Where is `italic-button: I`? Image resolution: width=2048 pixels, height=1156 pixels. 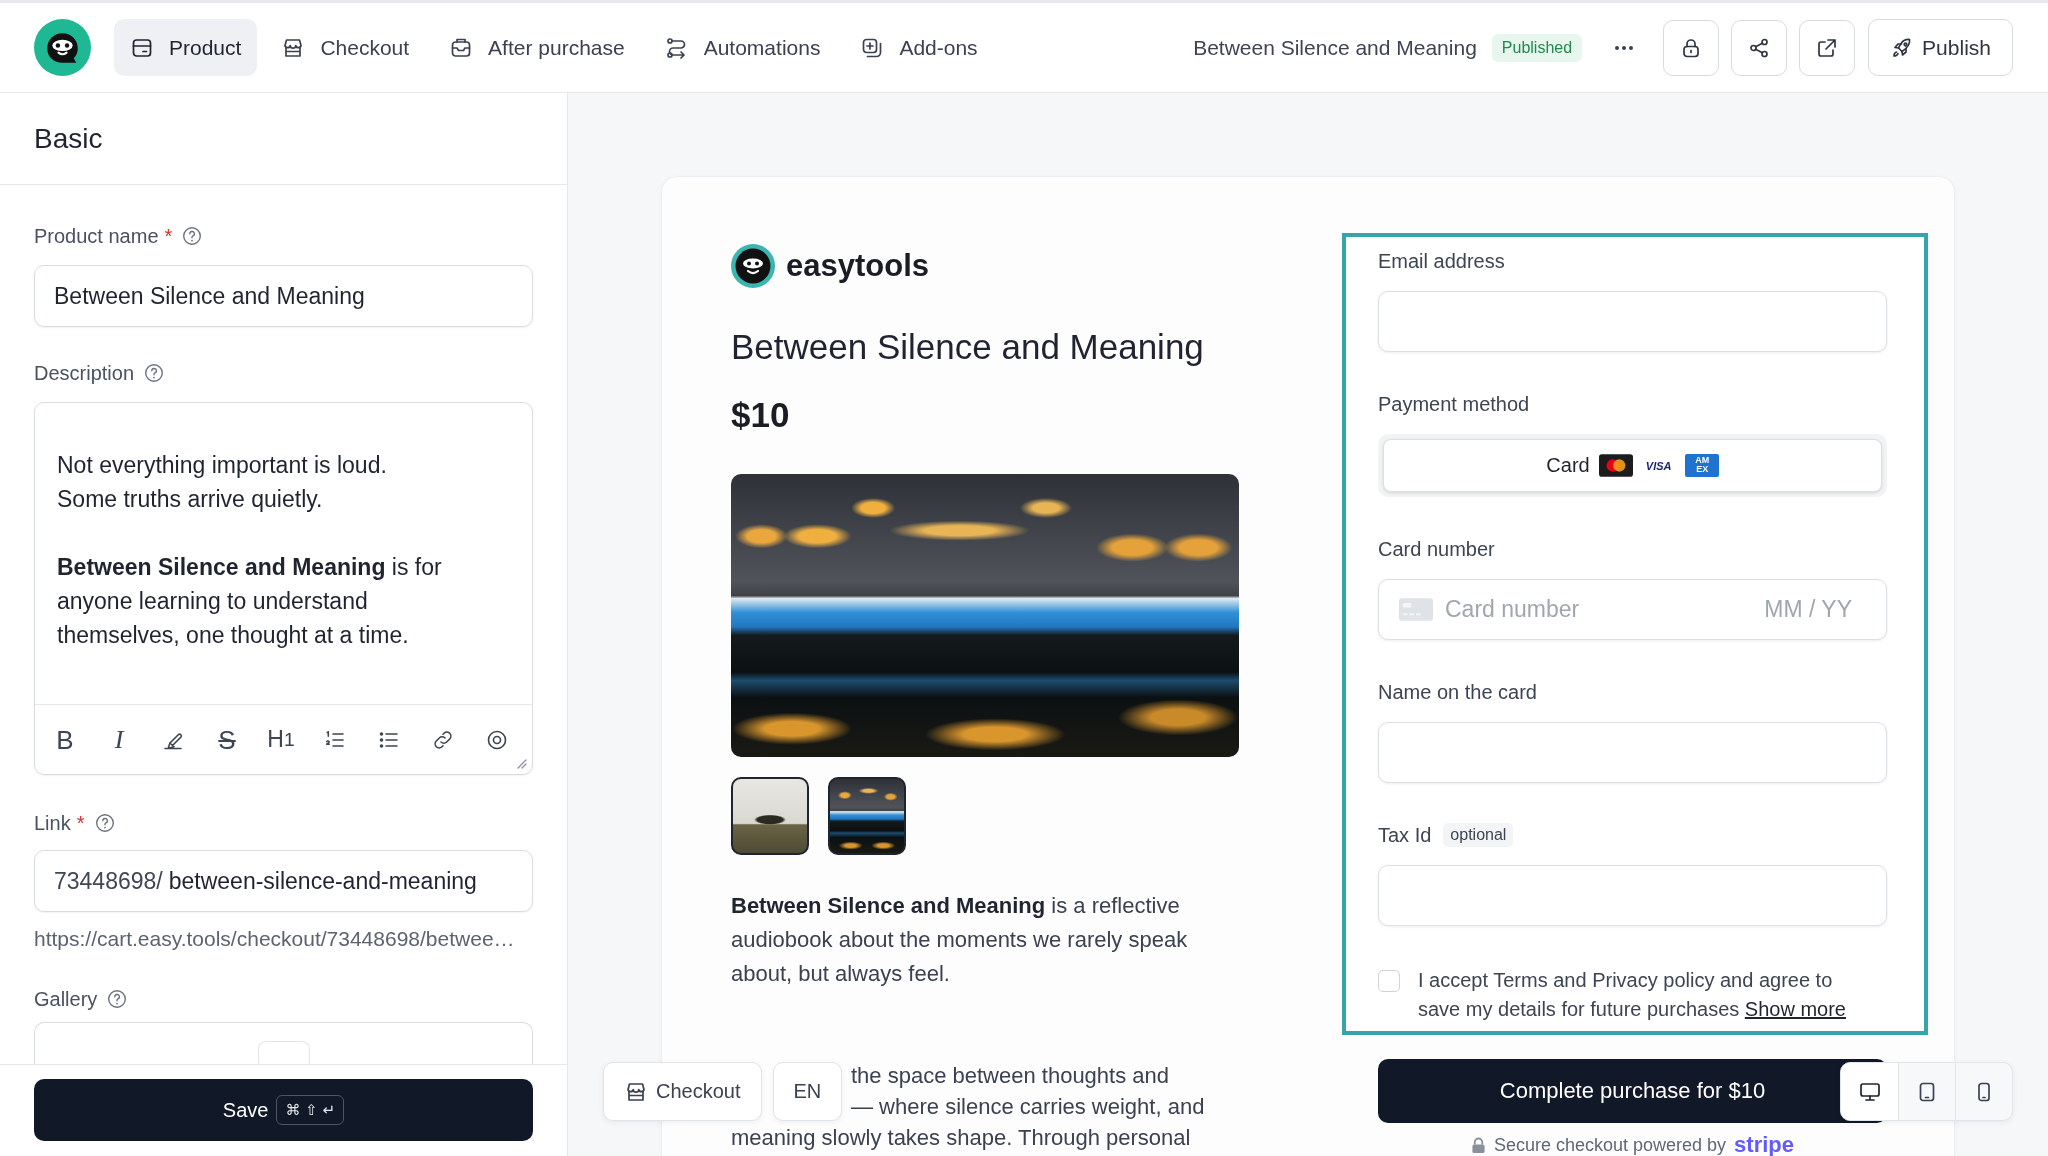 italic-button: I is located at coordinates (119, 739).